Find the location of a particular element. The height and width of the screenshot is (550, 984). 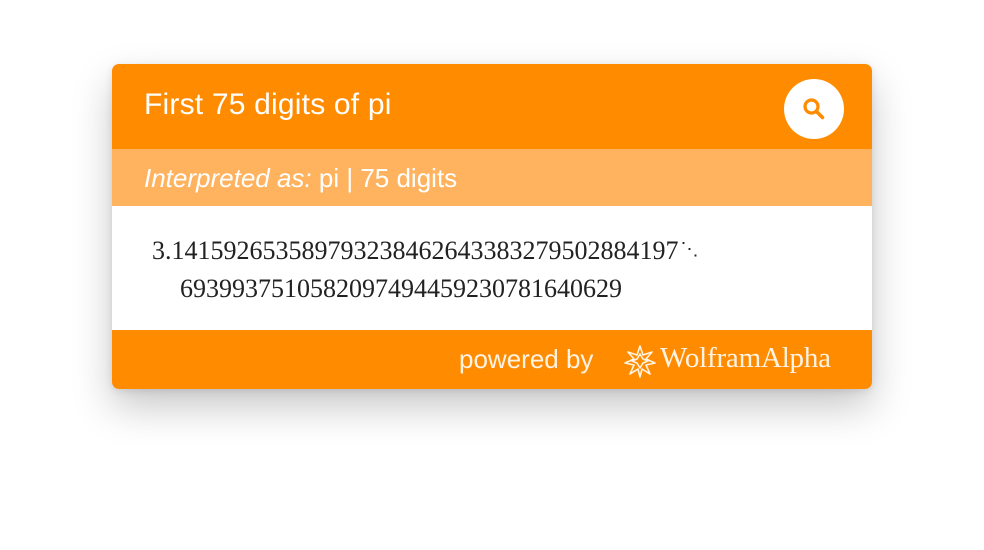

search-icon is located at coordinates (814, 109).